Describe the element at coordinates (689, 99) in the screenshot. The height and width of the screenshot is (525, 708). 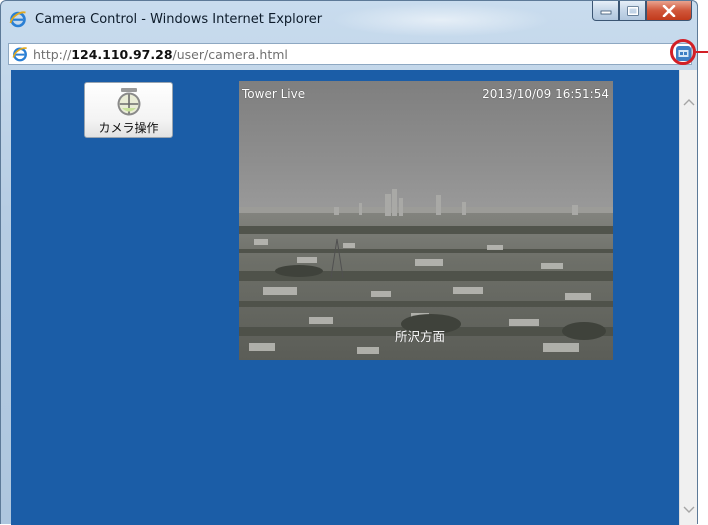
I see `scroll-up-icon` at that location.